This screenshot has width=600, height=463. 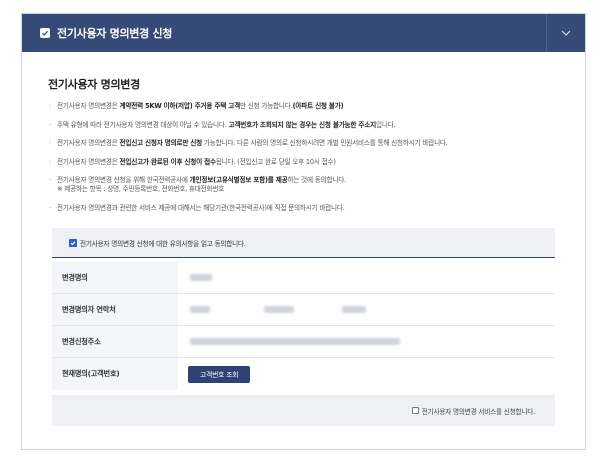 I want to click on collapse-toggle-button, so click(x=566, y=33).